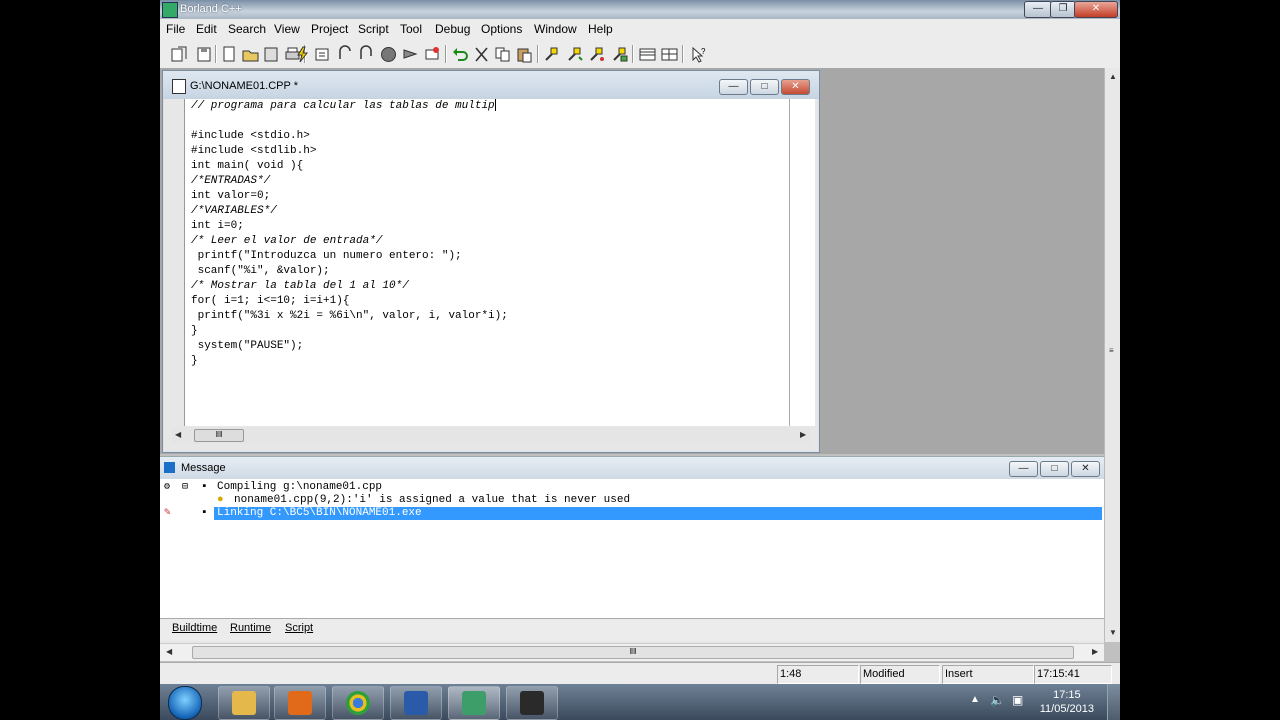  What do you see at coordinates (416, 703) in the screenshot?
I see `word-taskbar-button` at bounding box center [416, 703].